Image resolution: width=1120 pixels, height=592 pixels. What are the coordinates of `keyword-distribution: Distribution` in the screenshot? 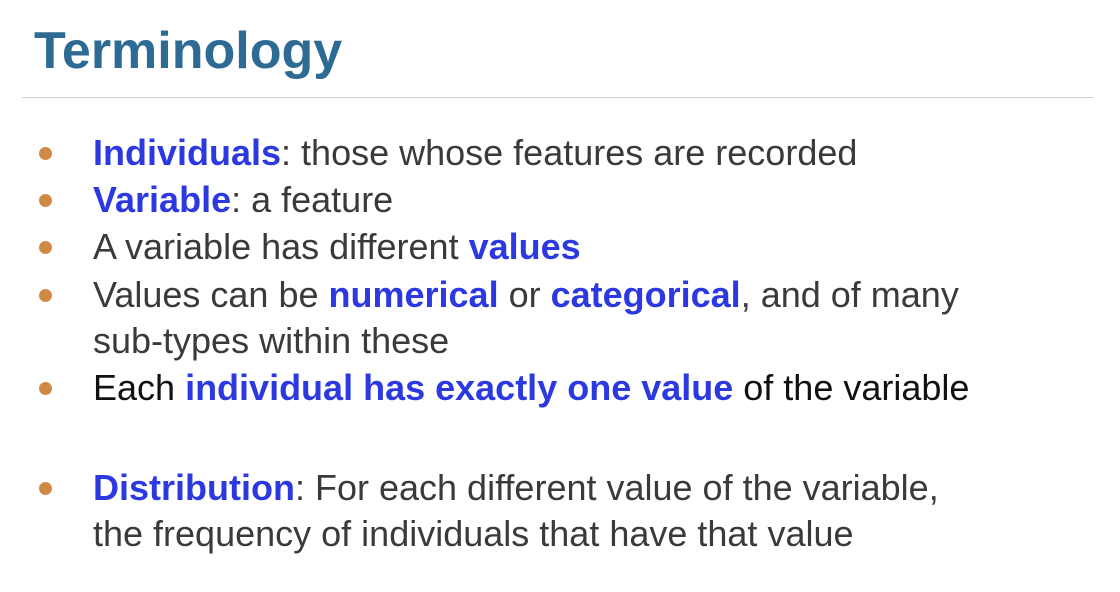 It's located at (194, 487).